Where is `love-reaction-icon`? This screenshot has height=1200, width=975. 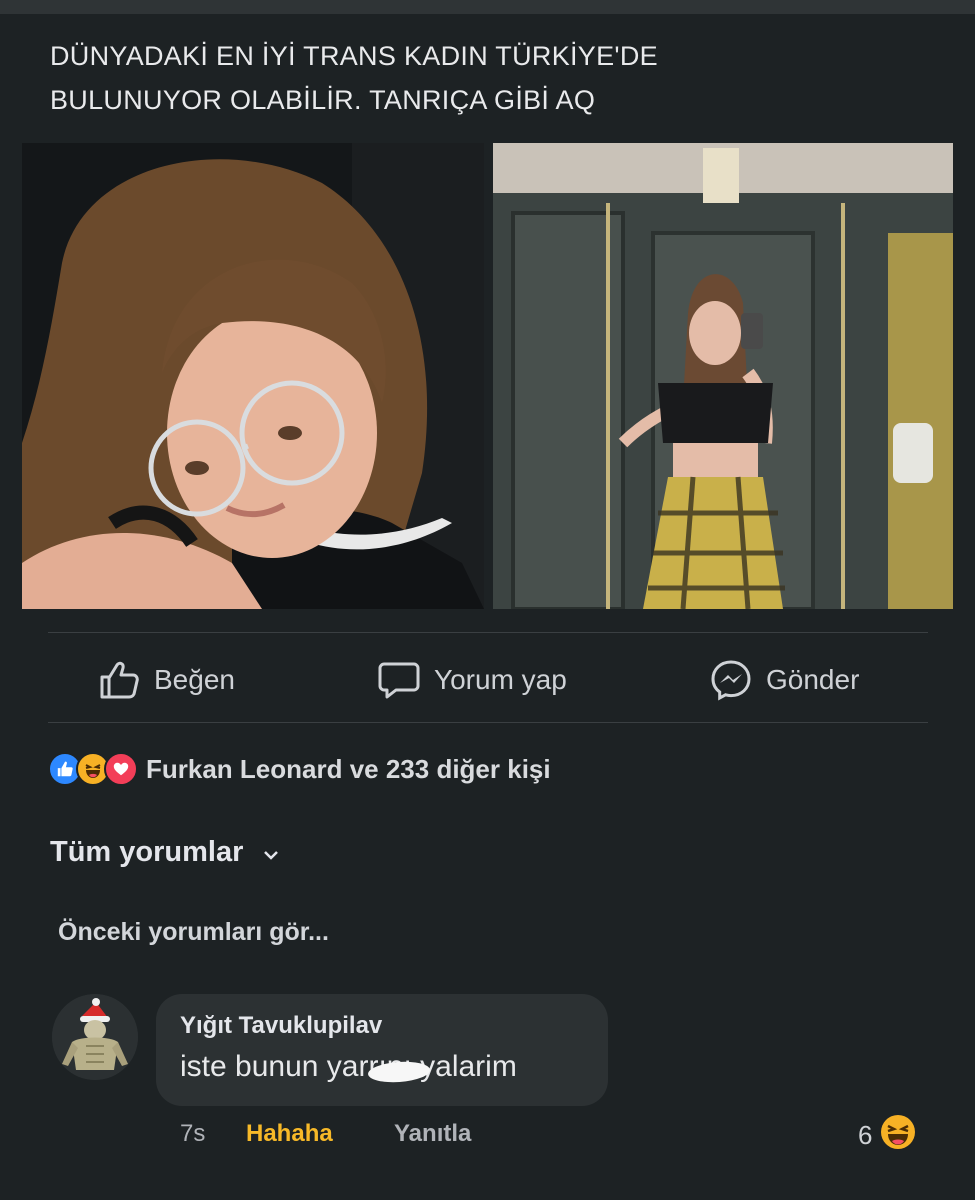
love-reaction-icon is located at coordinates (121, 769).